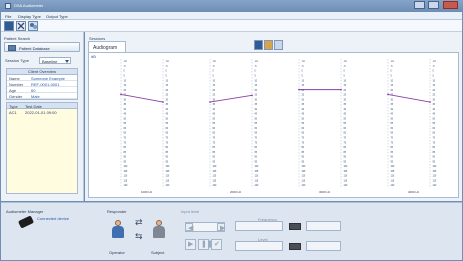 The height and width of the screenshot is (261, 463). What do you see at coordinates (433, 5) in the screenshot?
I see `maximize-button` at bounding box center [433, 5].